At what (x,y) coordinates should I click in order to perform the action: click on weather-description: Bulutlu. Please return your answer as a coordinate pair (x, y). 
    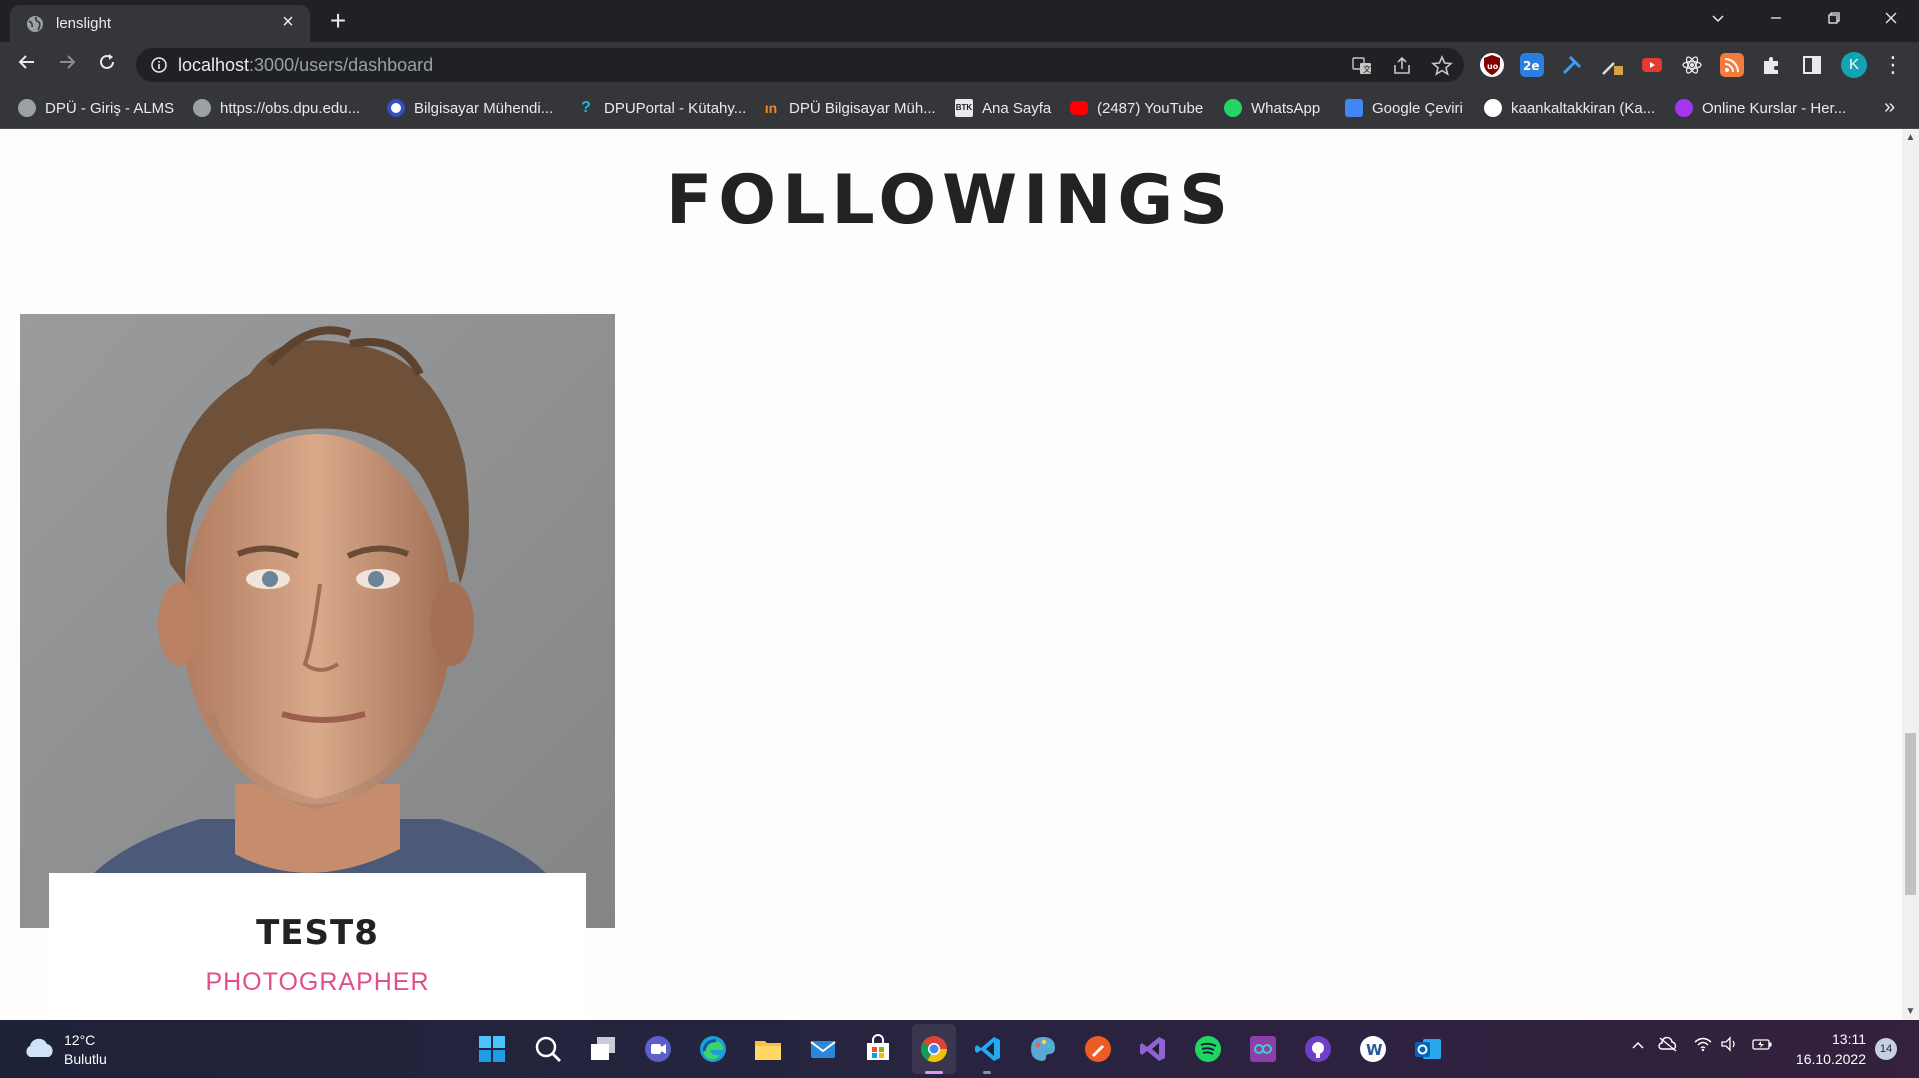
    Looking at the image, I should click on (85, 1059).